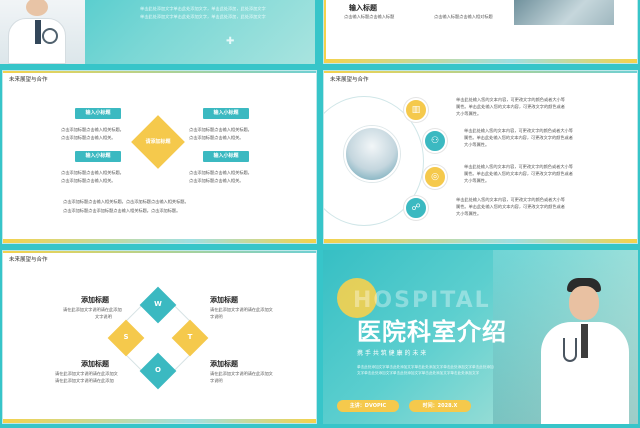 This screenshot has height=428, width=640. Describe the element at coordinates (122, 210) in the screenshot. I see `mid-left-bottom-line-2: 点击添加标题点击添加标题点击输入相关标题。点击添加标题。` at that location.